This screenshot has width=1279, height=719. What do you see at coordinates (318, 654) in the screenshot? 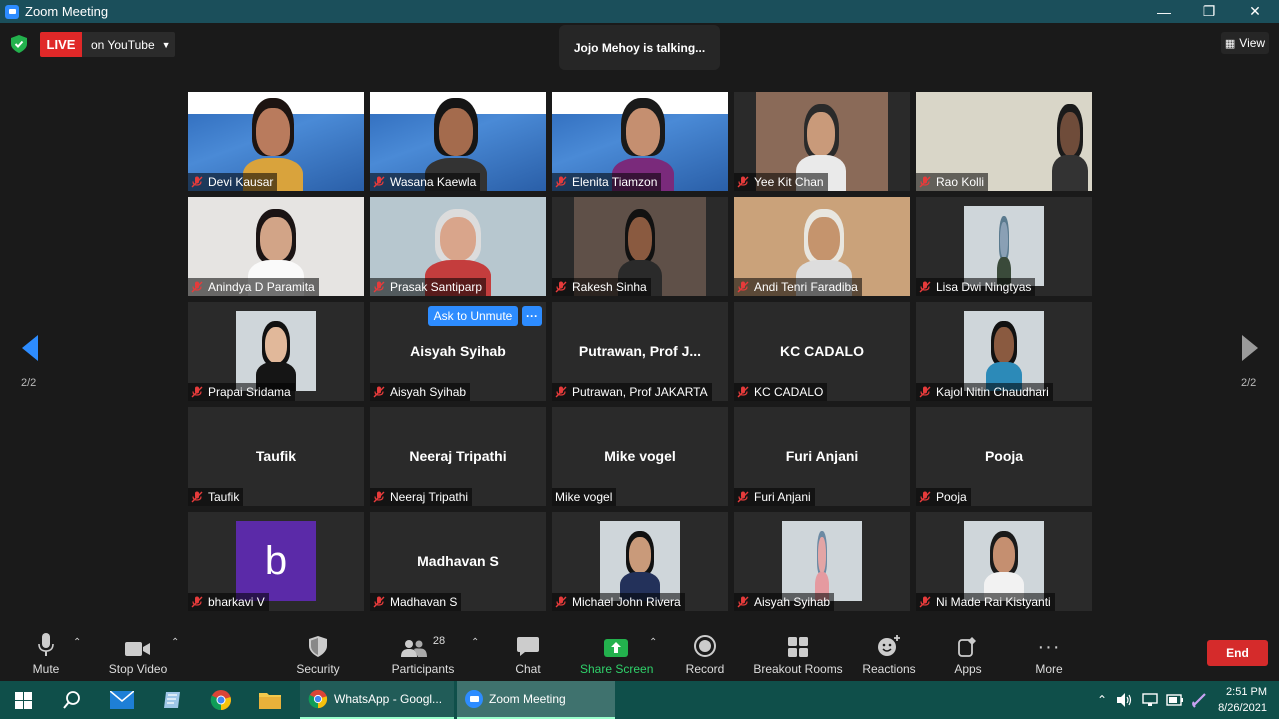
I see `security-button: Security` at bounding box center [318, 654].